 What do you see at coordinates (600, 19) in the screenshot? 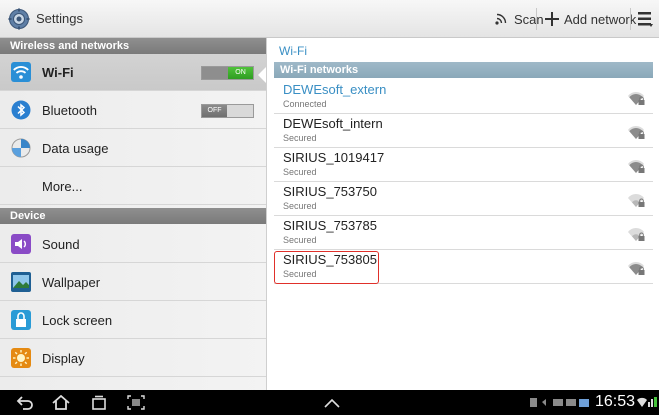
I see `add-network-label: Add network` at bounding box center [600, 19].